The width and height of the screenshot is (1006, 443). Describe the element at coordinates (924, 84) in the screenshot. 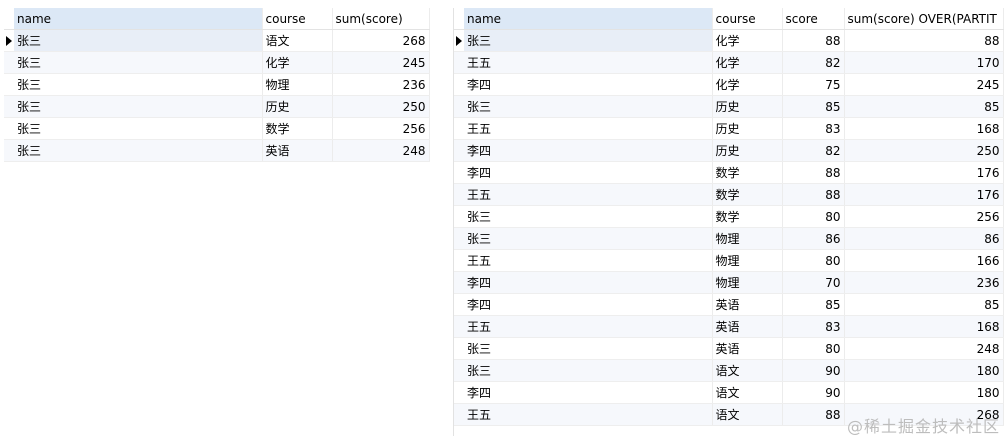

I see `number-cell: 245` at that location.